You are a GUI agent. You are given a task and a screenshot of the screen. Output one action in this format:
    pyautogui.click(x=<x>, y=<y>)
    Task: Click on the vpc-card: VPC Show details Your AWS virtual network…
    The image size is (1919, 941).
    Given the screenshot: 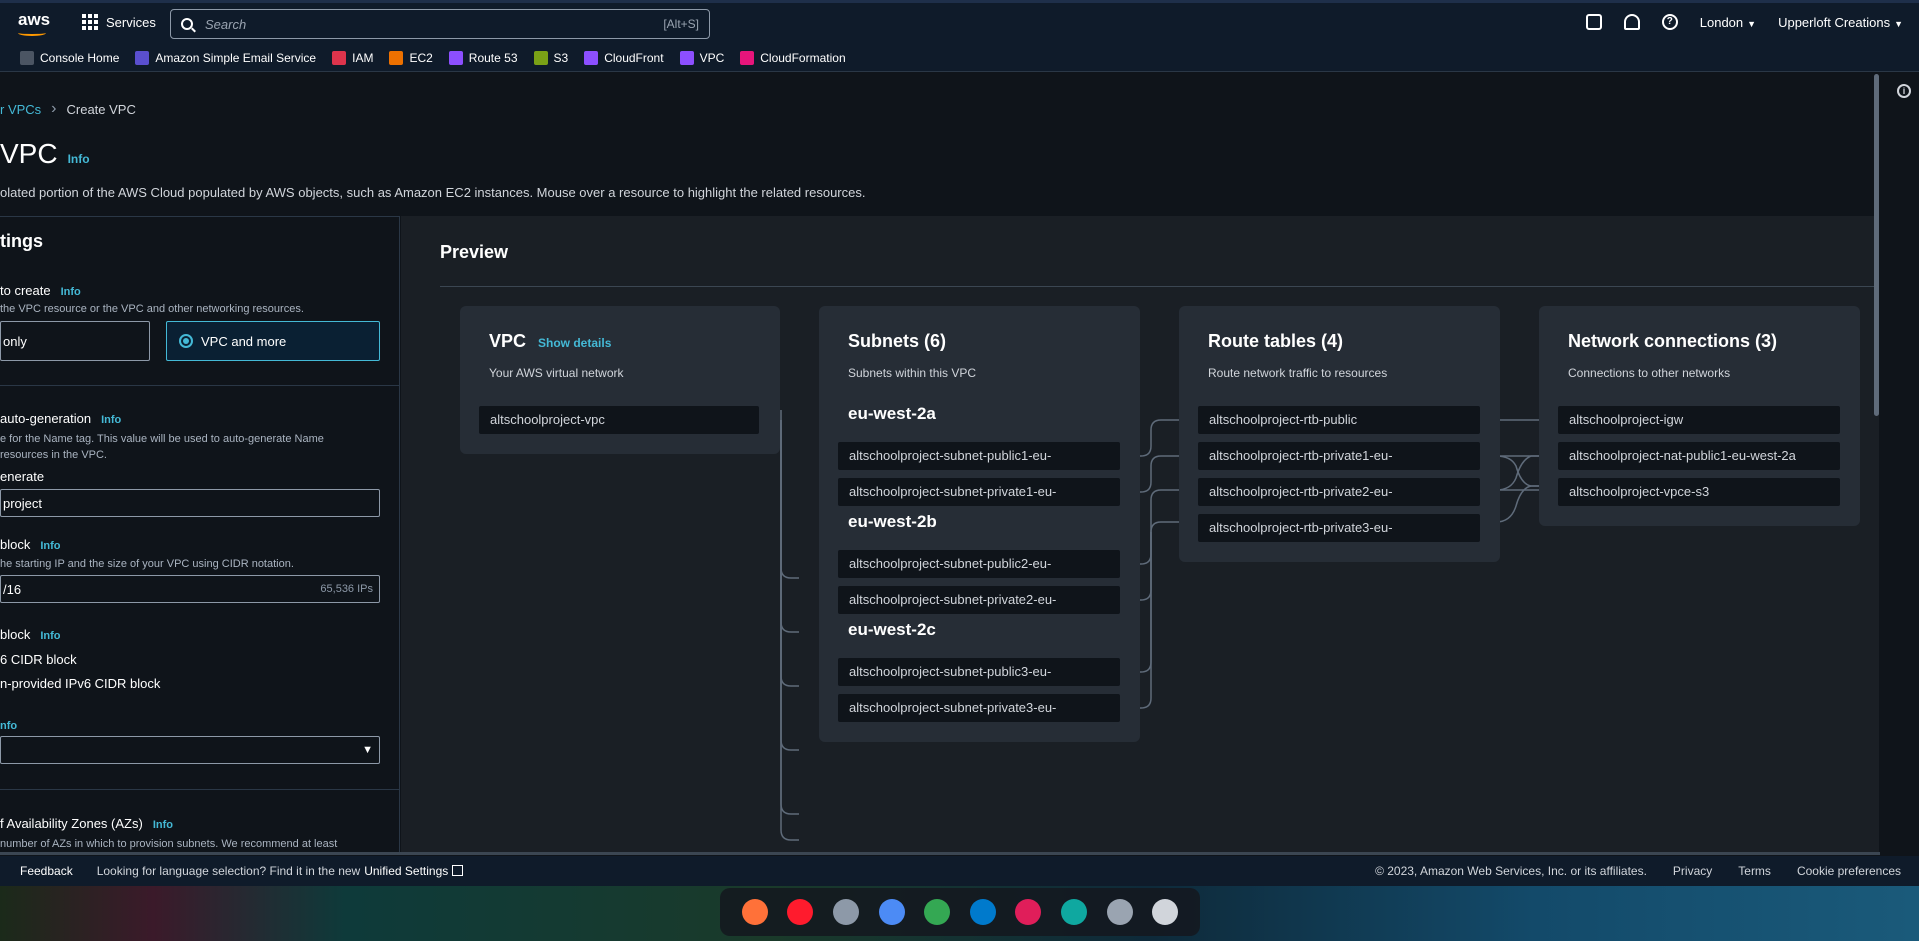 What is the action you would take?
    pyautogui.click(x=620, y=380)
    